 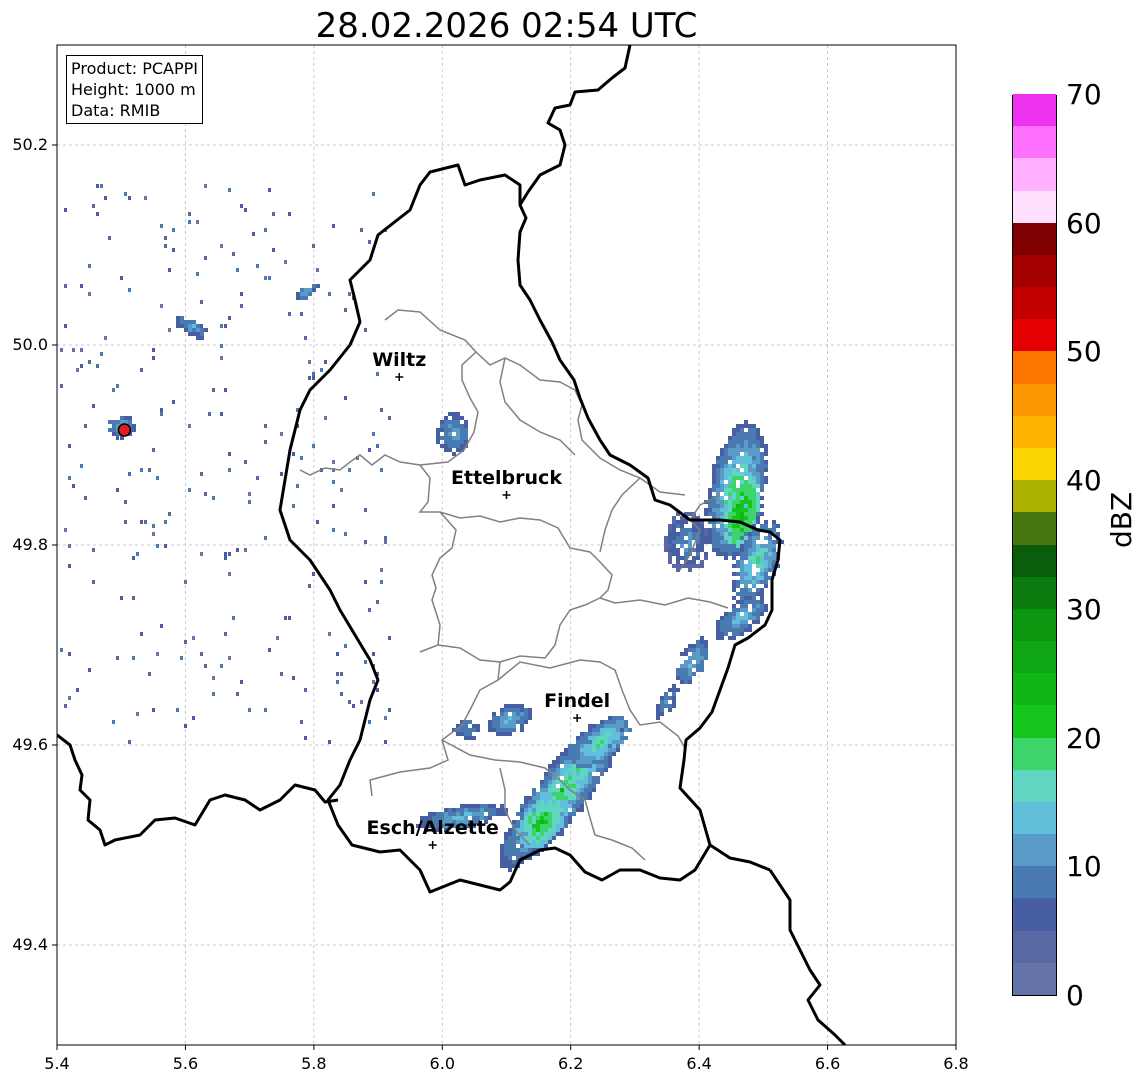 I want to click on city-label: Findel, so click(x=577, y=701).